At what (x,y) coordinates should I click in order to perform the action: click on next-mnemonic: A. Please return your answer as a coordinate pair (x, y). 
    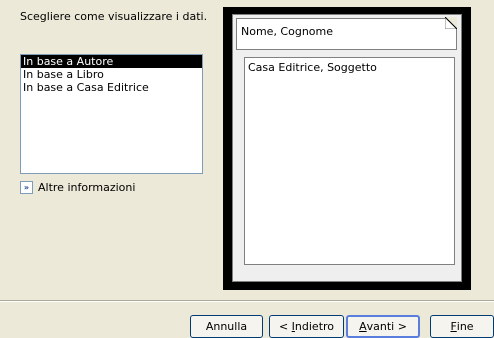
    Looking at the image, I should click on (363, 326).